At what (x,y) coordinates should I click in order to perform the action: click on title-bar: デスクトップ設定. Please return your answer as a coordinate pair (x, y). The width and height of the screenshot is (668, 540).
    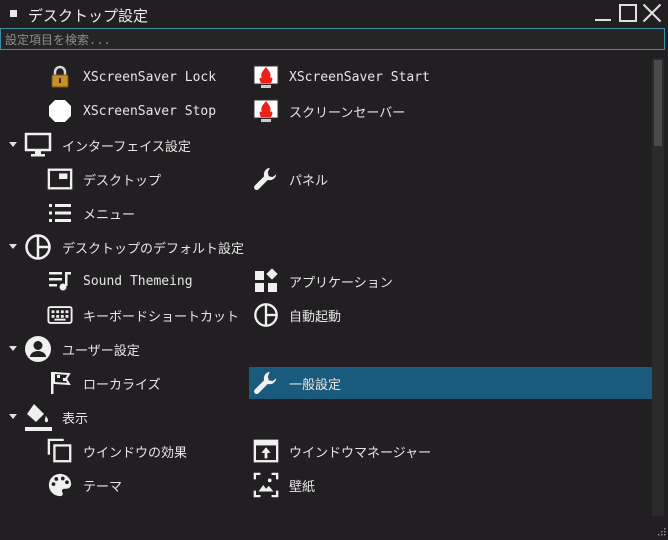
    Looking at the image, I should click on (334, 14).